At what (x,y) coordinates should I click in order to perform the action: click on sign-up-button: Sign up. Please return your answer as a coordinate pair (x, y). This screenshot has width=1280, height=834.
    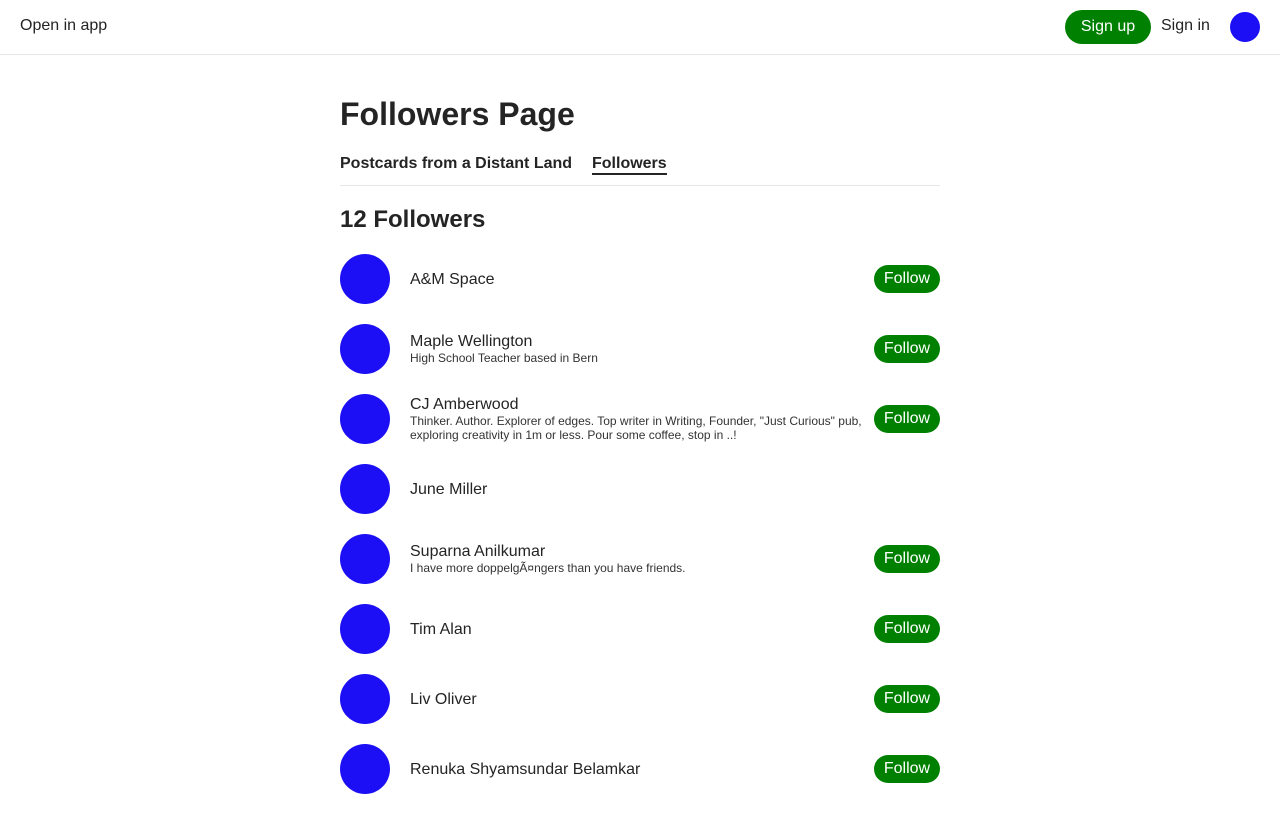
    Looking at the image, I should click on (1108, 27).